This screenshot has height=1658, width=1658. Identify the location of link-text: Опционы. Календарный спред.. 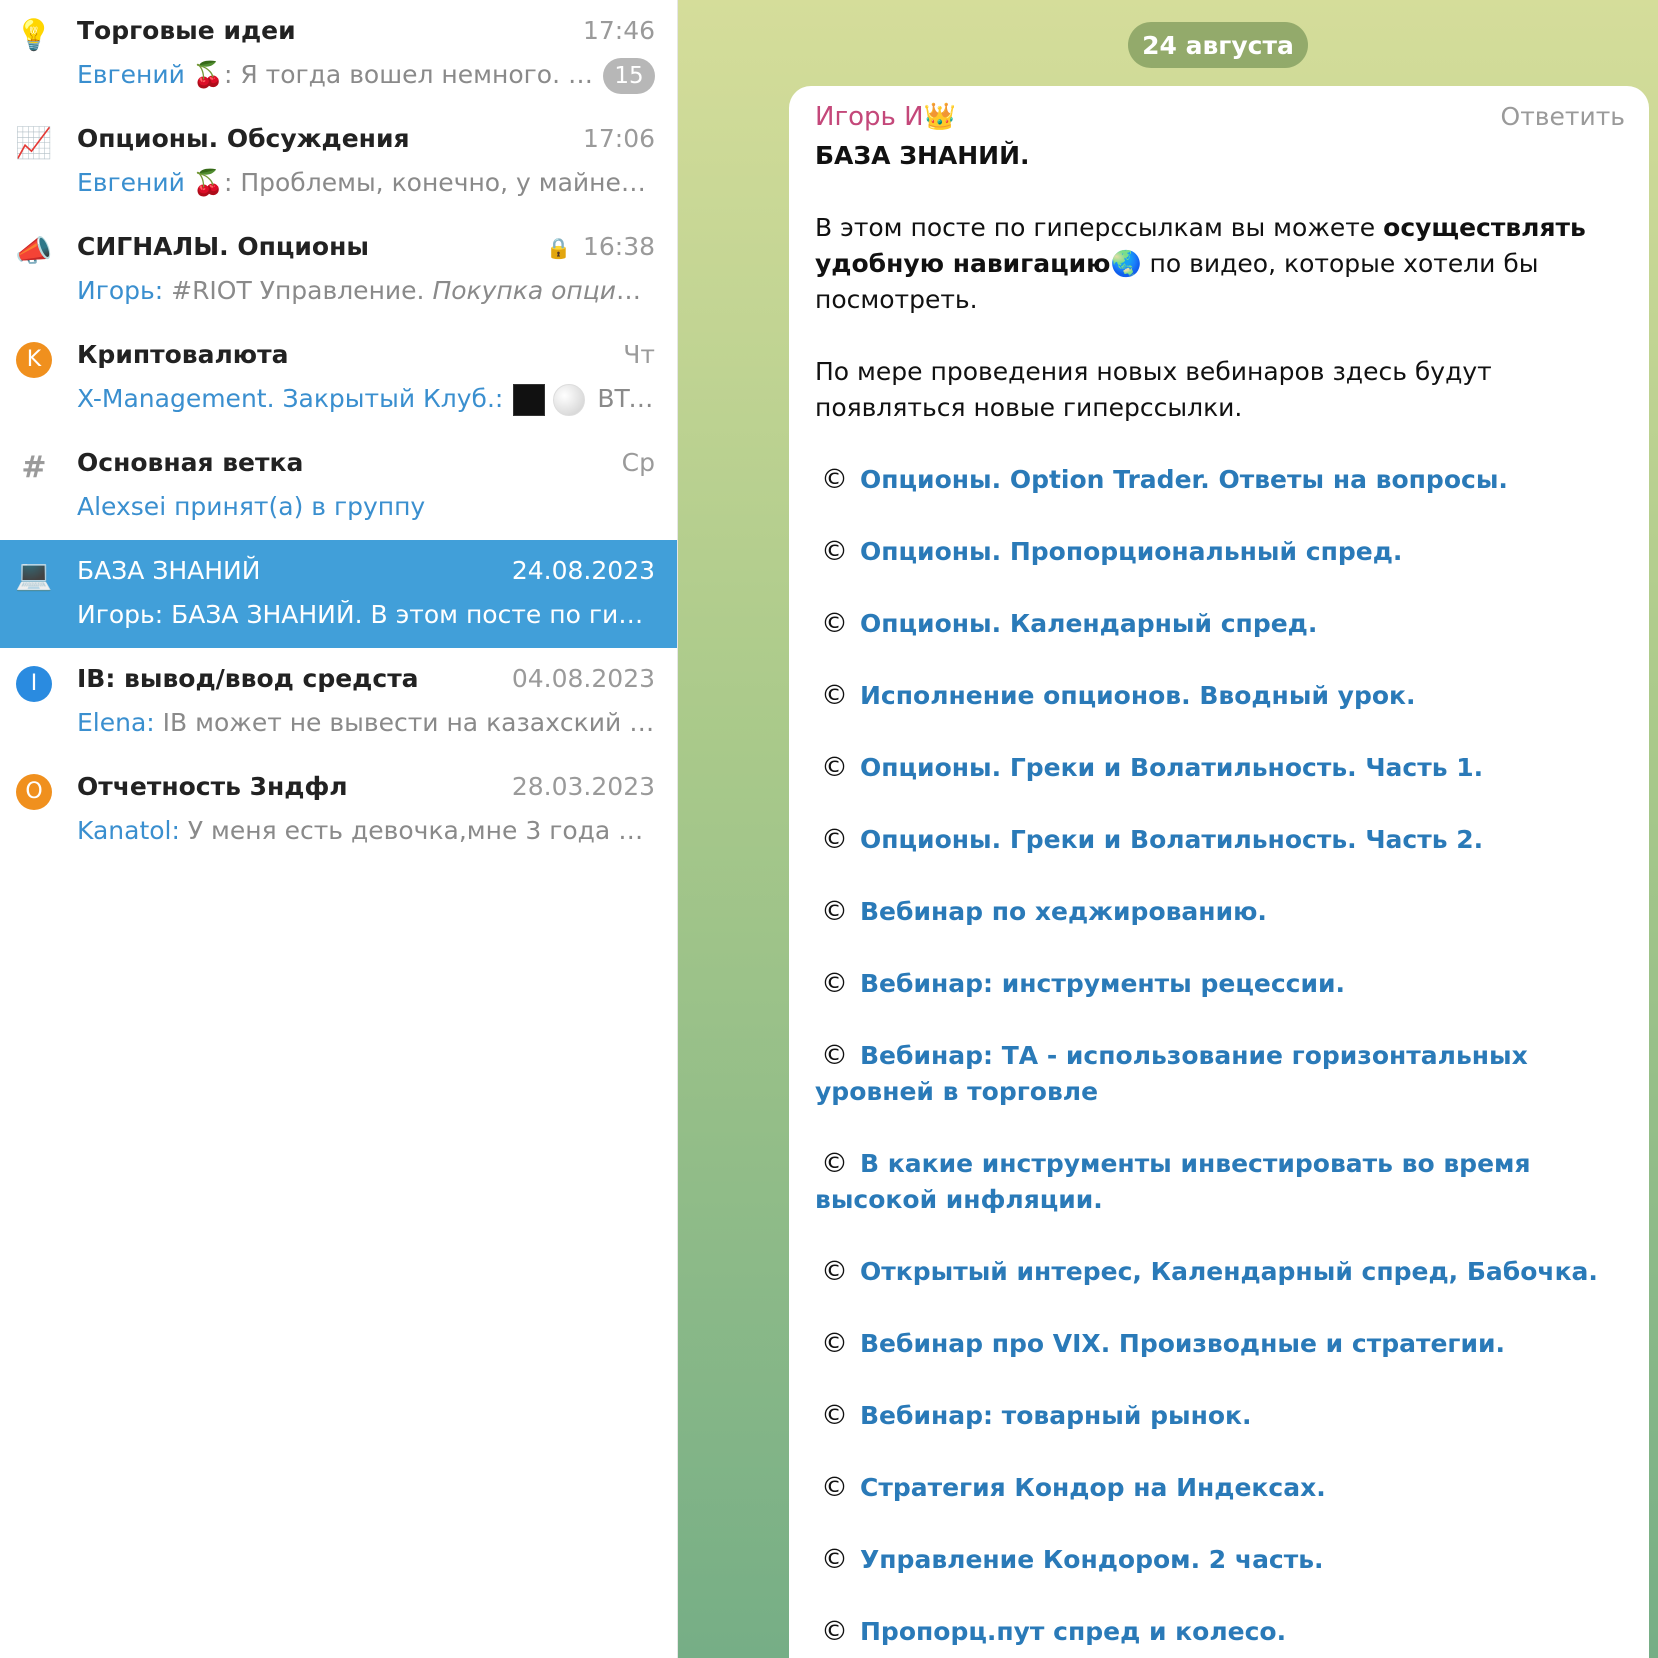
(1088, 623).